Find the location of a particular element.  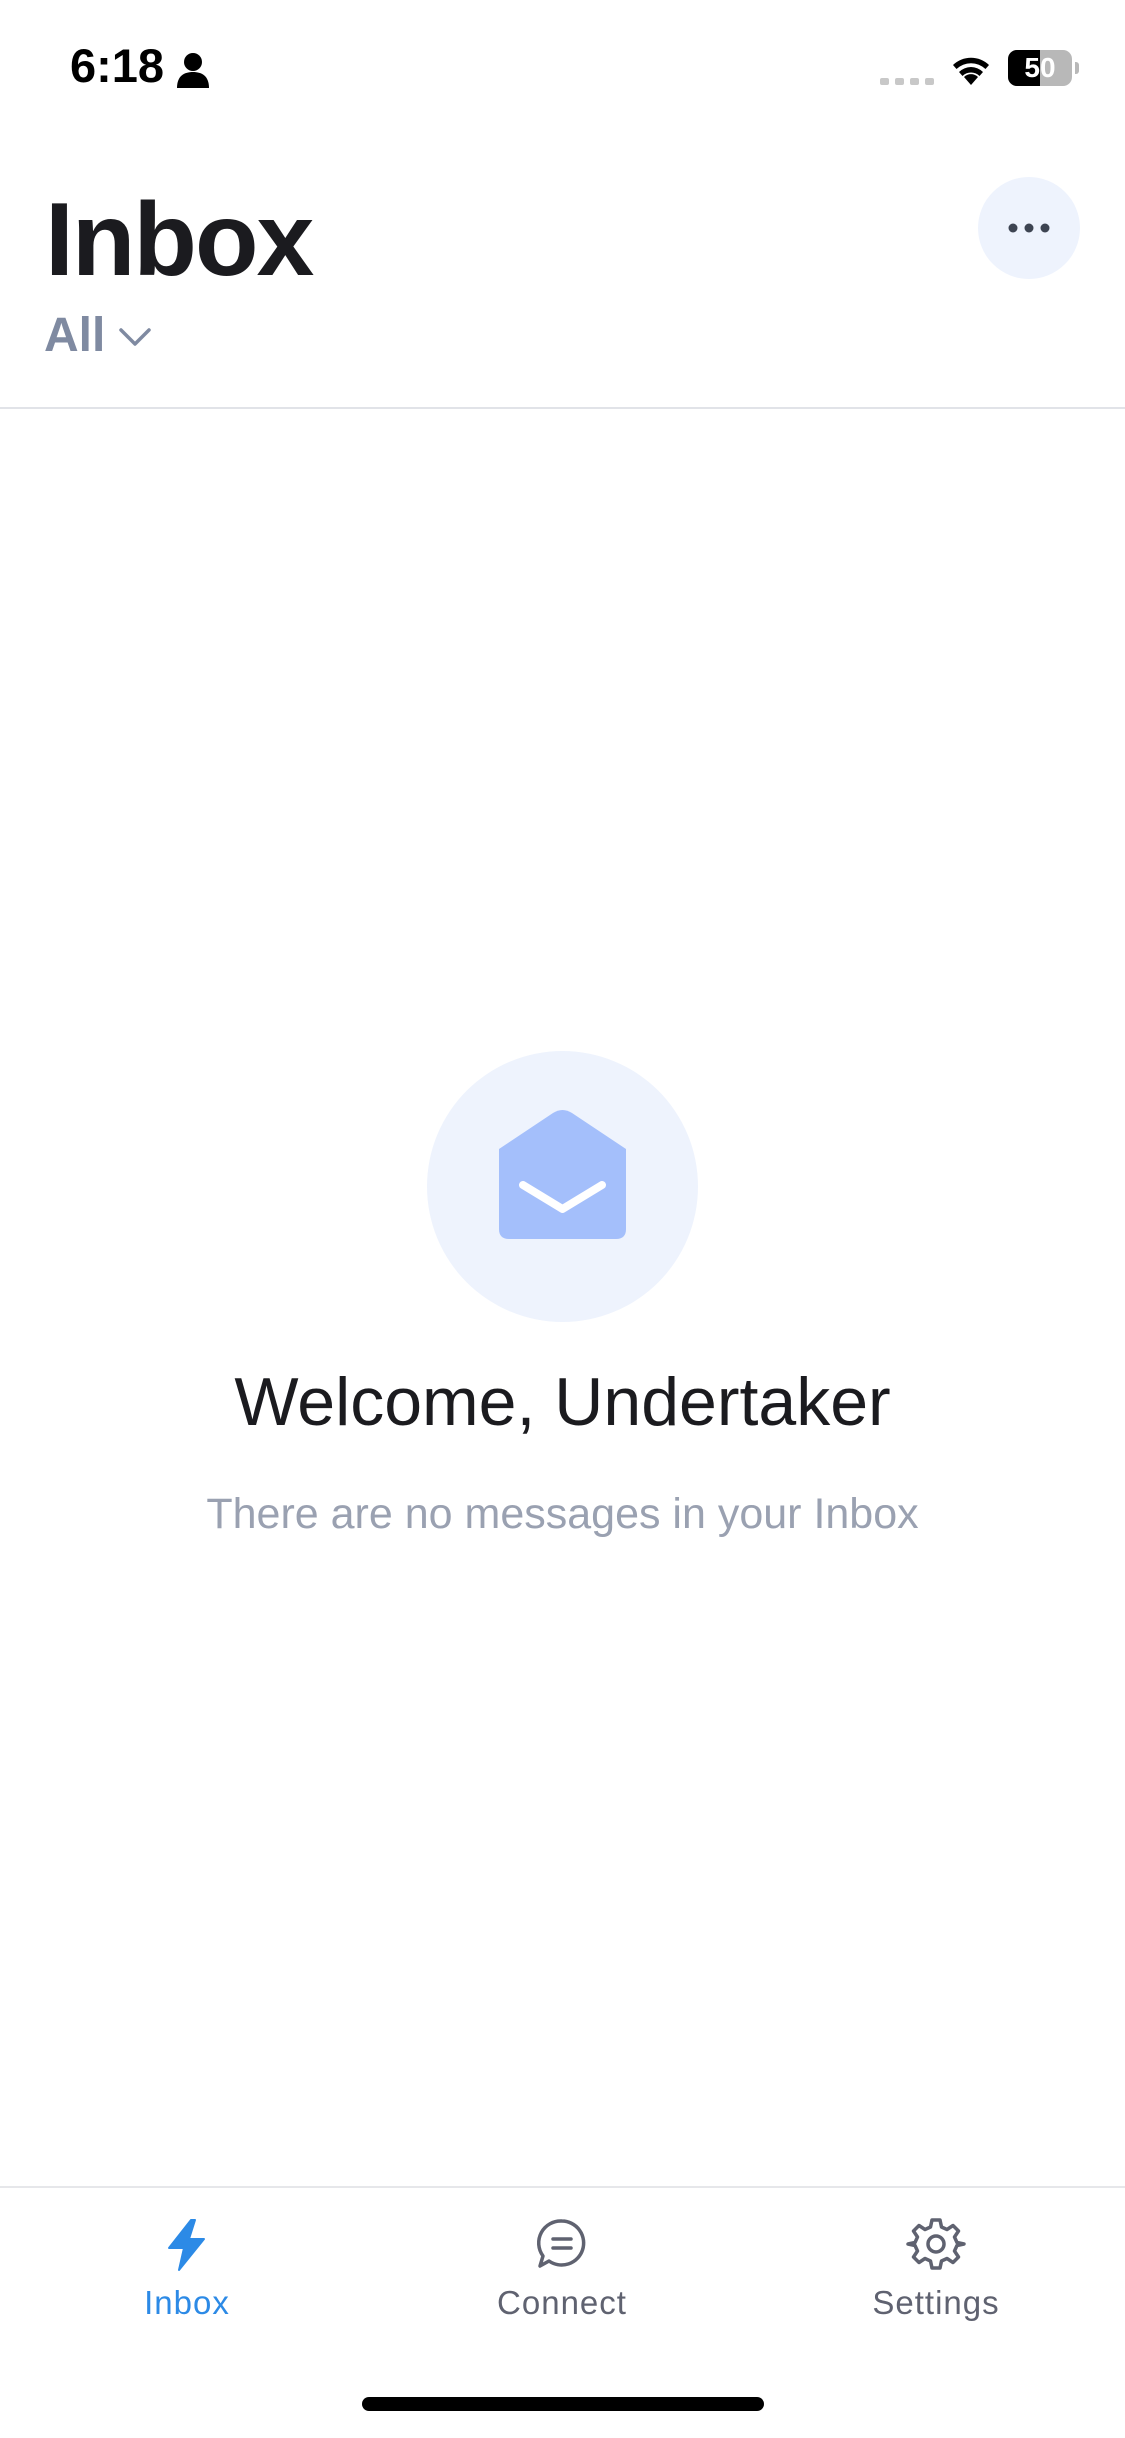

battery-cap is located at coordinates (1077, 68).